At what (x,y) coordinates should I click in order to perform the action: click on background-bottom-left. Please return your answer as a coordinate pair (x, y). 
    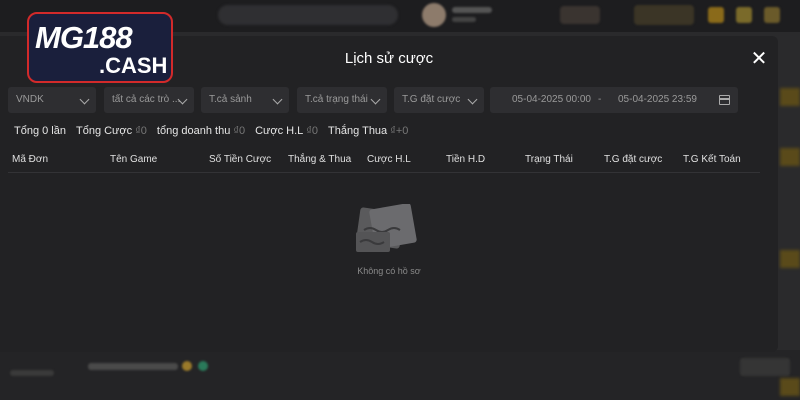
    Looking at the image, I should click on (32, 373).